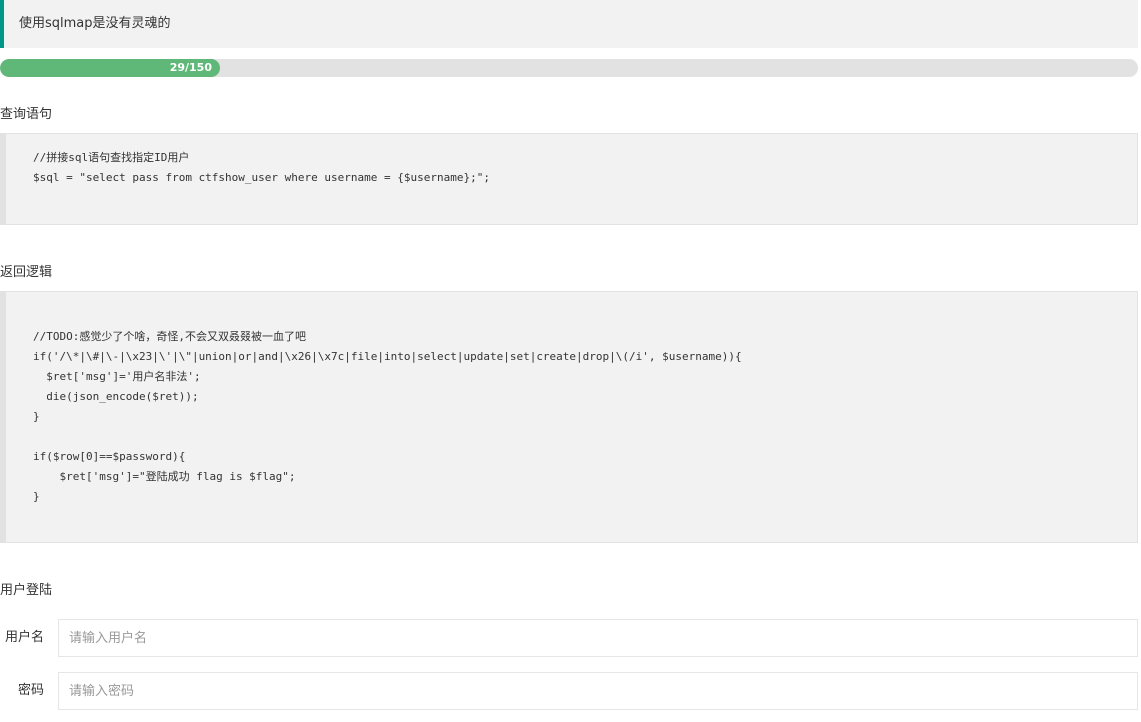 Image resolution: width=1141 pixels, height=722 pixels. Describe the element at coordinates (116, 396) in the screenshot. I see `code-line: die(json_encode($ret));` at that location.